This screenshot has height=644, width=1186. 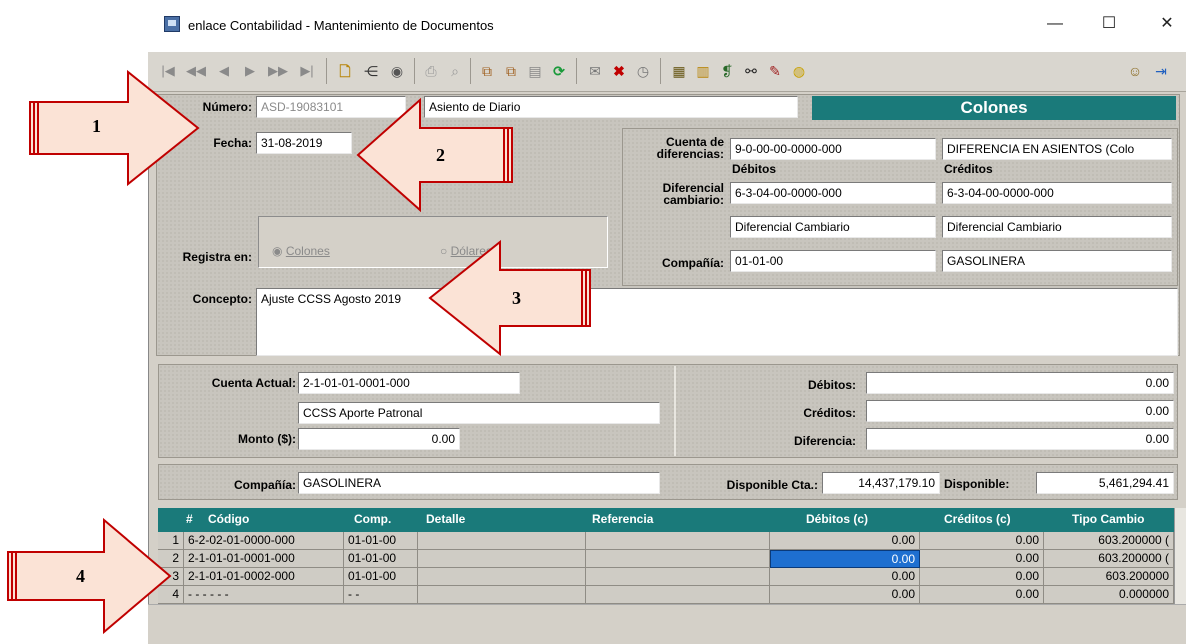 I want to click on callout-number-1: 1, so click(x=96, y=126).